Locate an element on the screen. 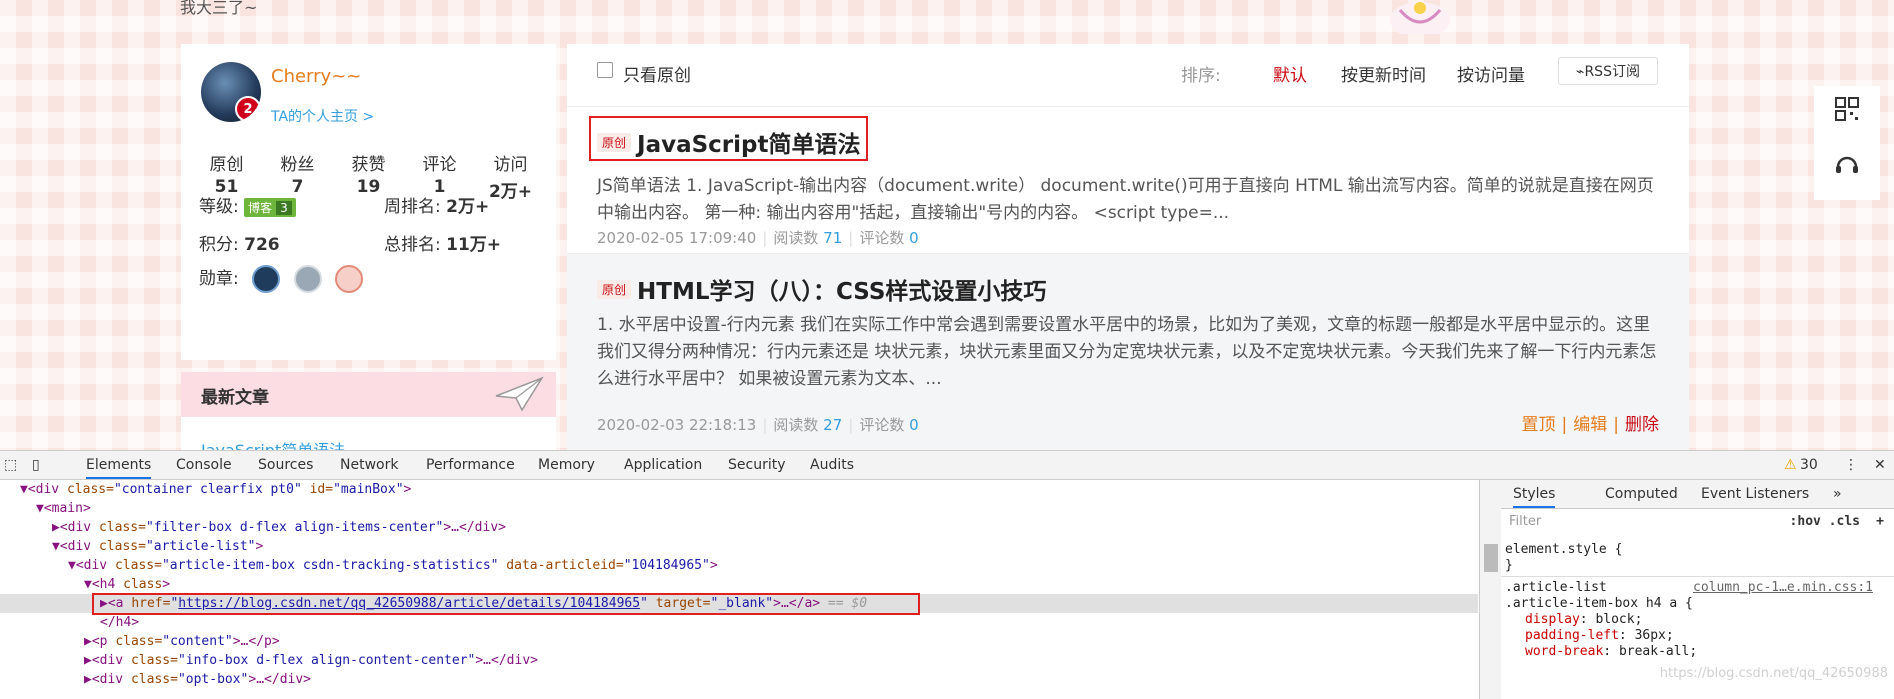 Image resolution: width=1894 pixels, height=699 pixels. tab-performance: Performance is located at coordinates (470, 465).